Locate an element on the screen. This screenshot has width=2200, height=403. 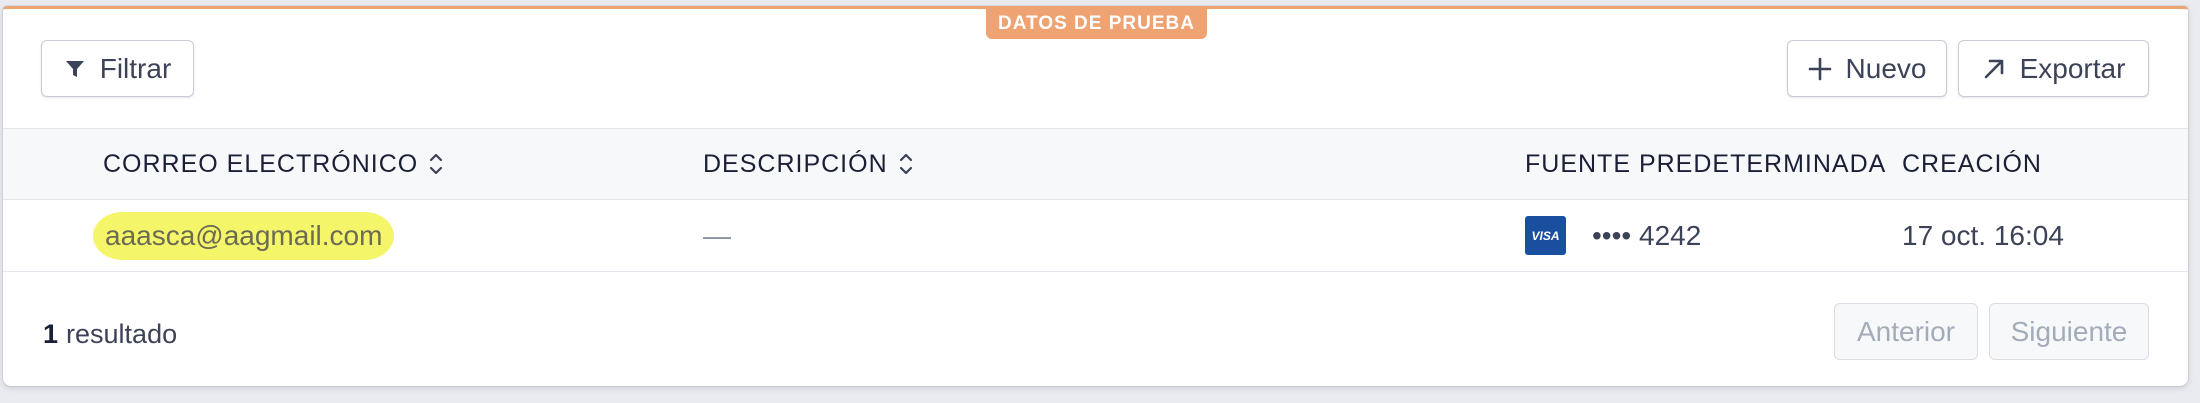
visa-card-icon: VISA is located at coordinates (1545, 235).